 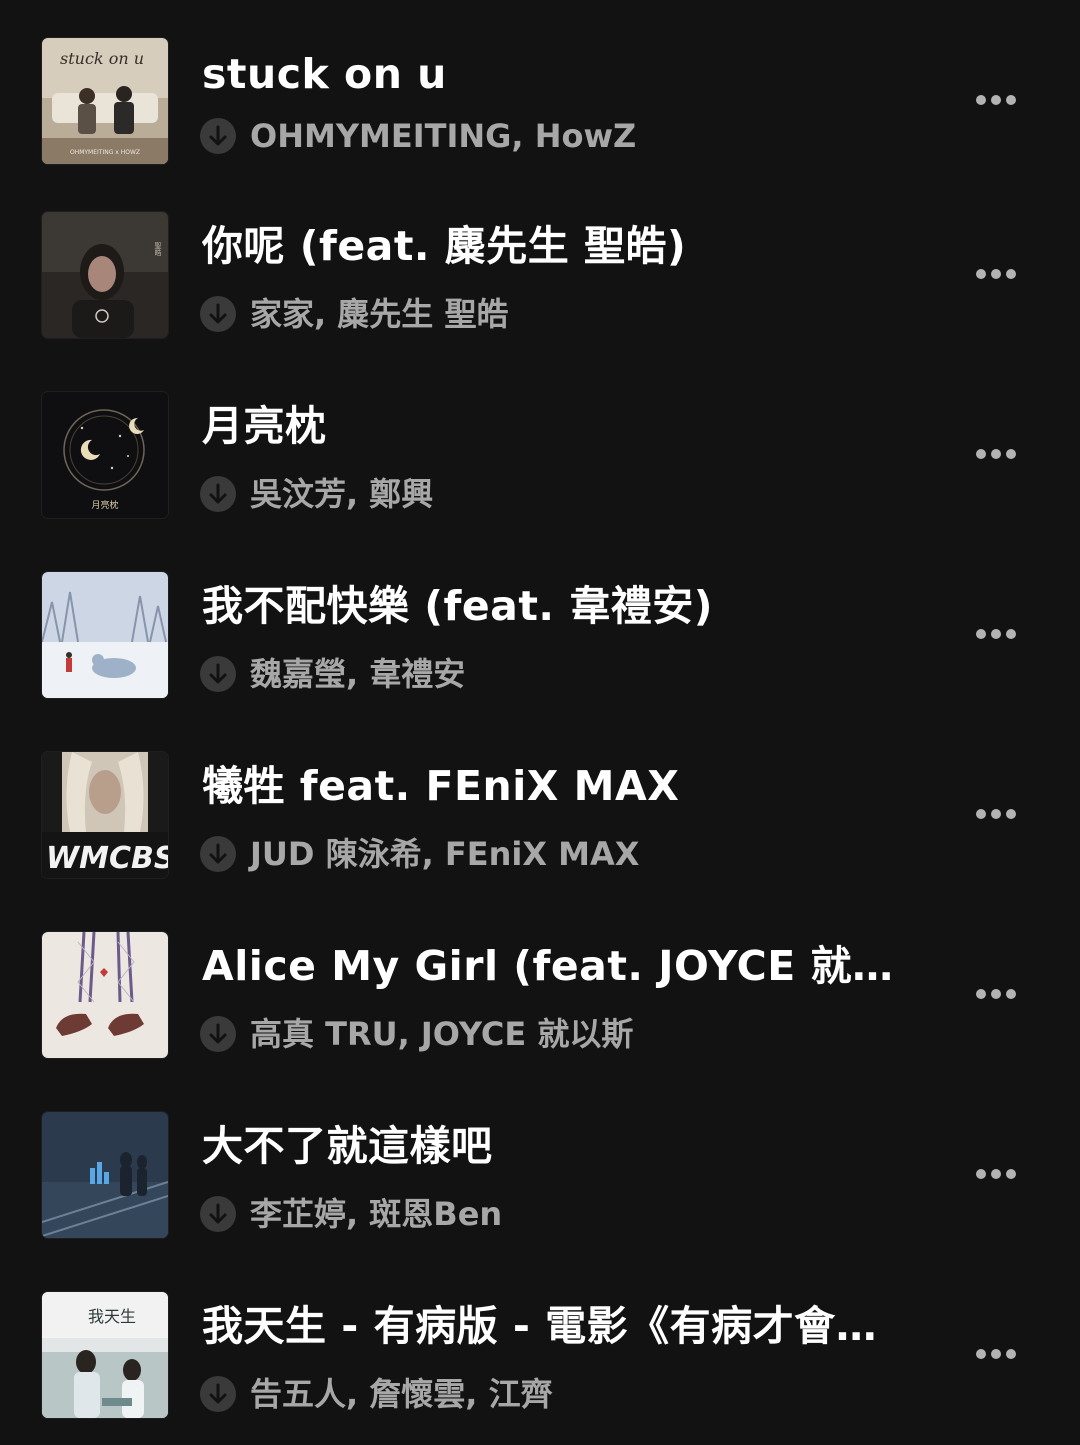 I want to click on track-title: 你呢 (feat. 麋先生 聖皓), so click(x=562, y=246).